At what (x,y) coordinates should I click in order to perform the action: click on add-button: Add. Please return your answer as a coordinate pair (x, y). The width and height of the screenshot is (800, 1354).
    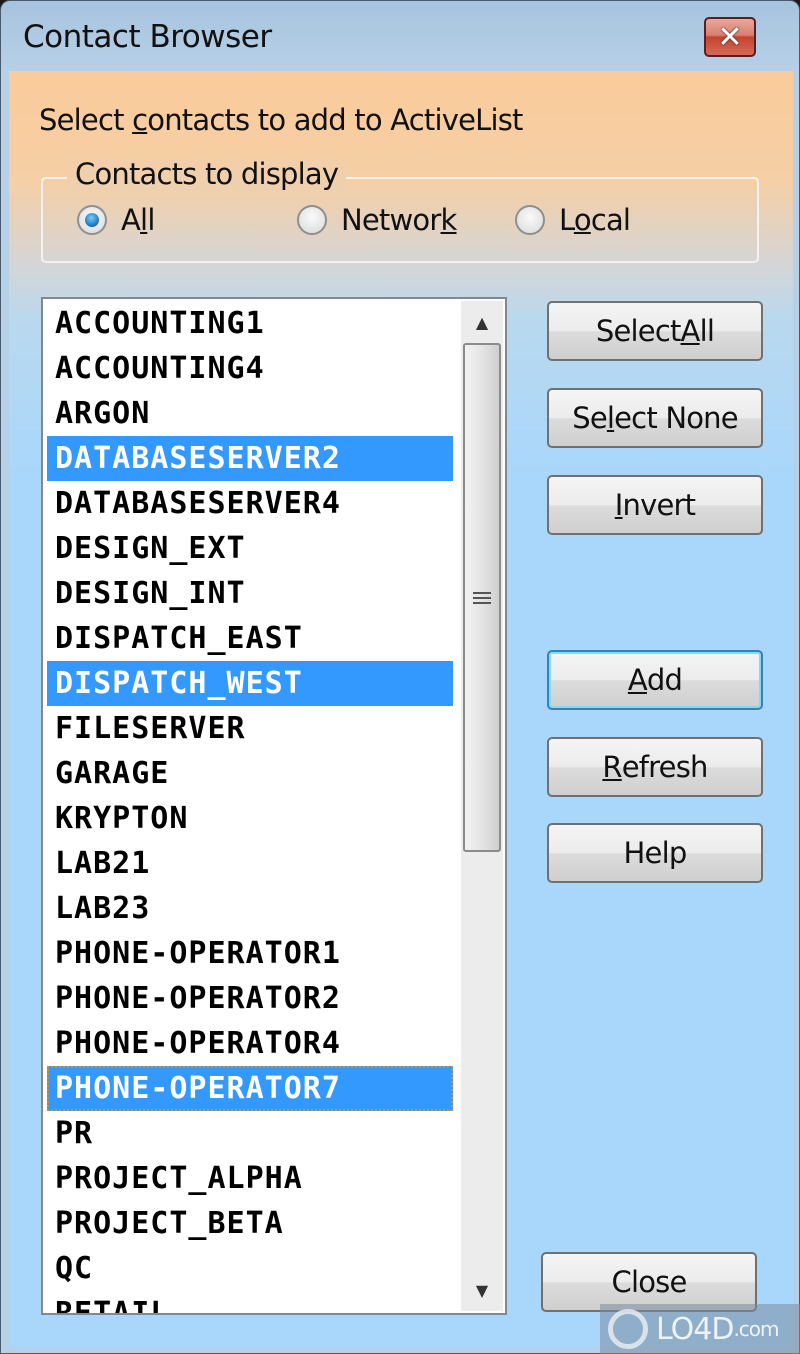
    Looking at the image, I should click on (655, 680).